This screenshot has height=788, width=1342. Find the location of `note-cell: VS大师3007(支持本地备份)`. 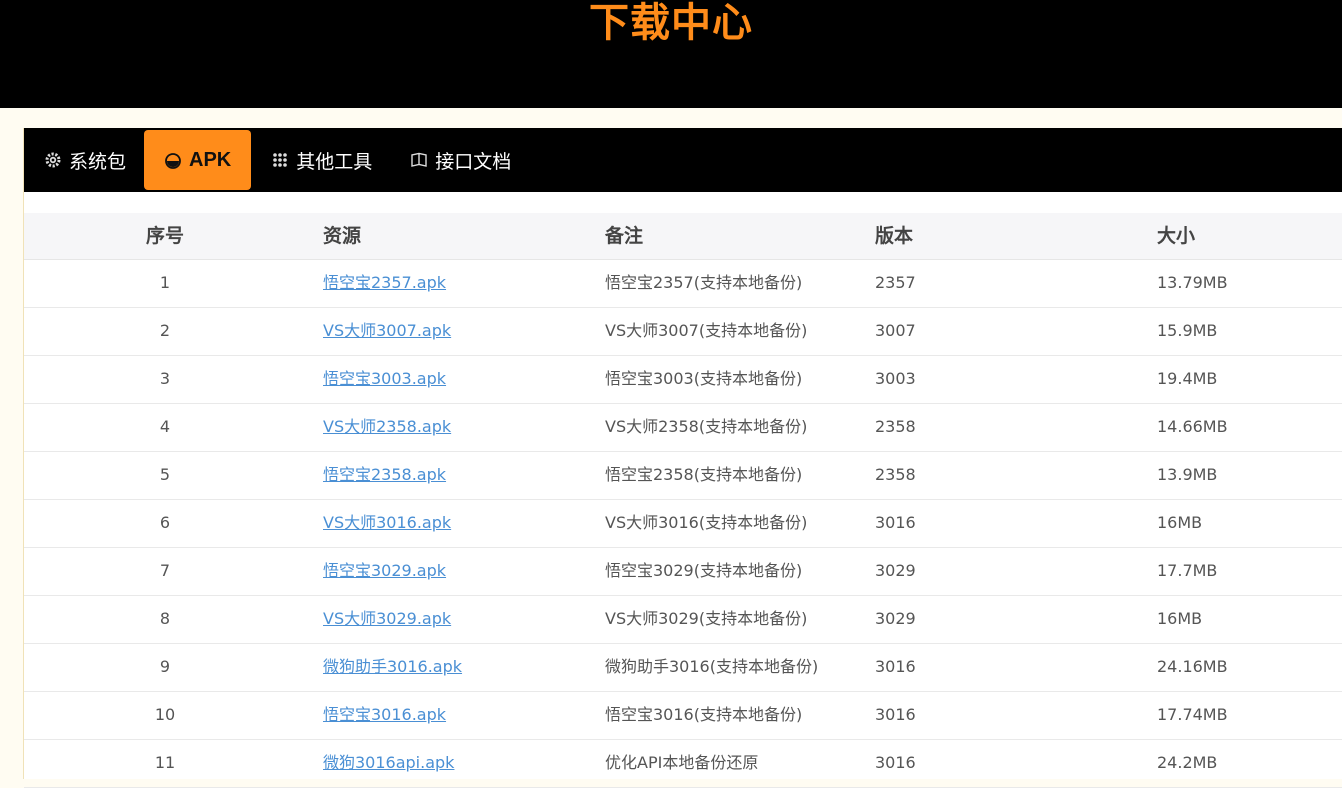

note-cell: VS大师3007(支持本地备份) is located at coordinates (706, 330).